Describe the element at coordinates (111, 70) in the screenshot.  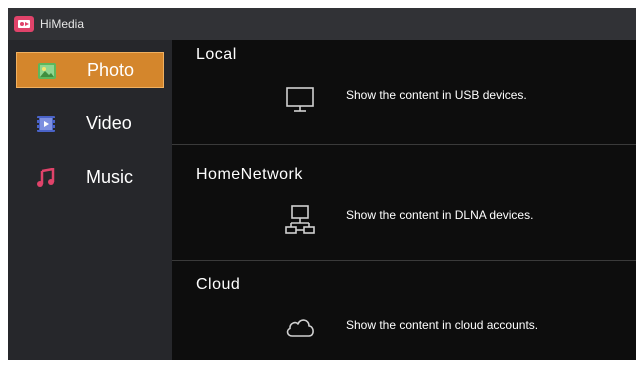
I see `sidebar-item-label: Photo` at that location.